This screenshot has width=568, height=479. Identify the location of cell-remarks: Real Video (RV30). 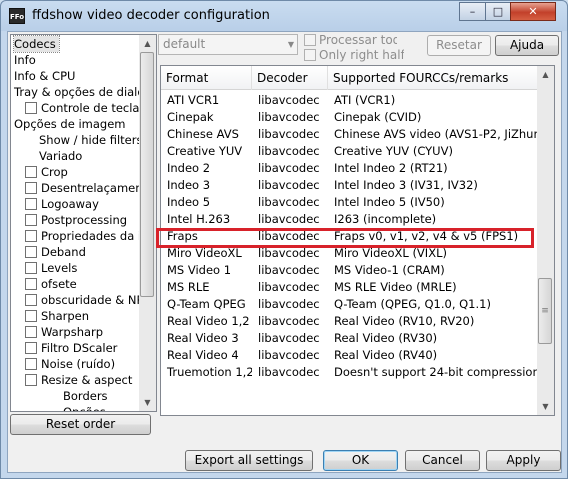
(386, 338).